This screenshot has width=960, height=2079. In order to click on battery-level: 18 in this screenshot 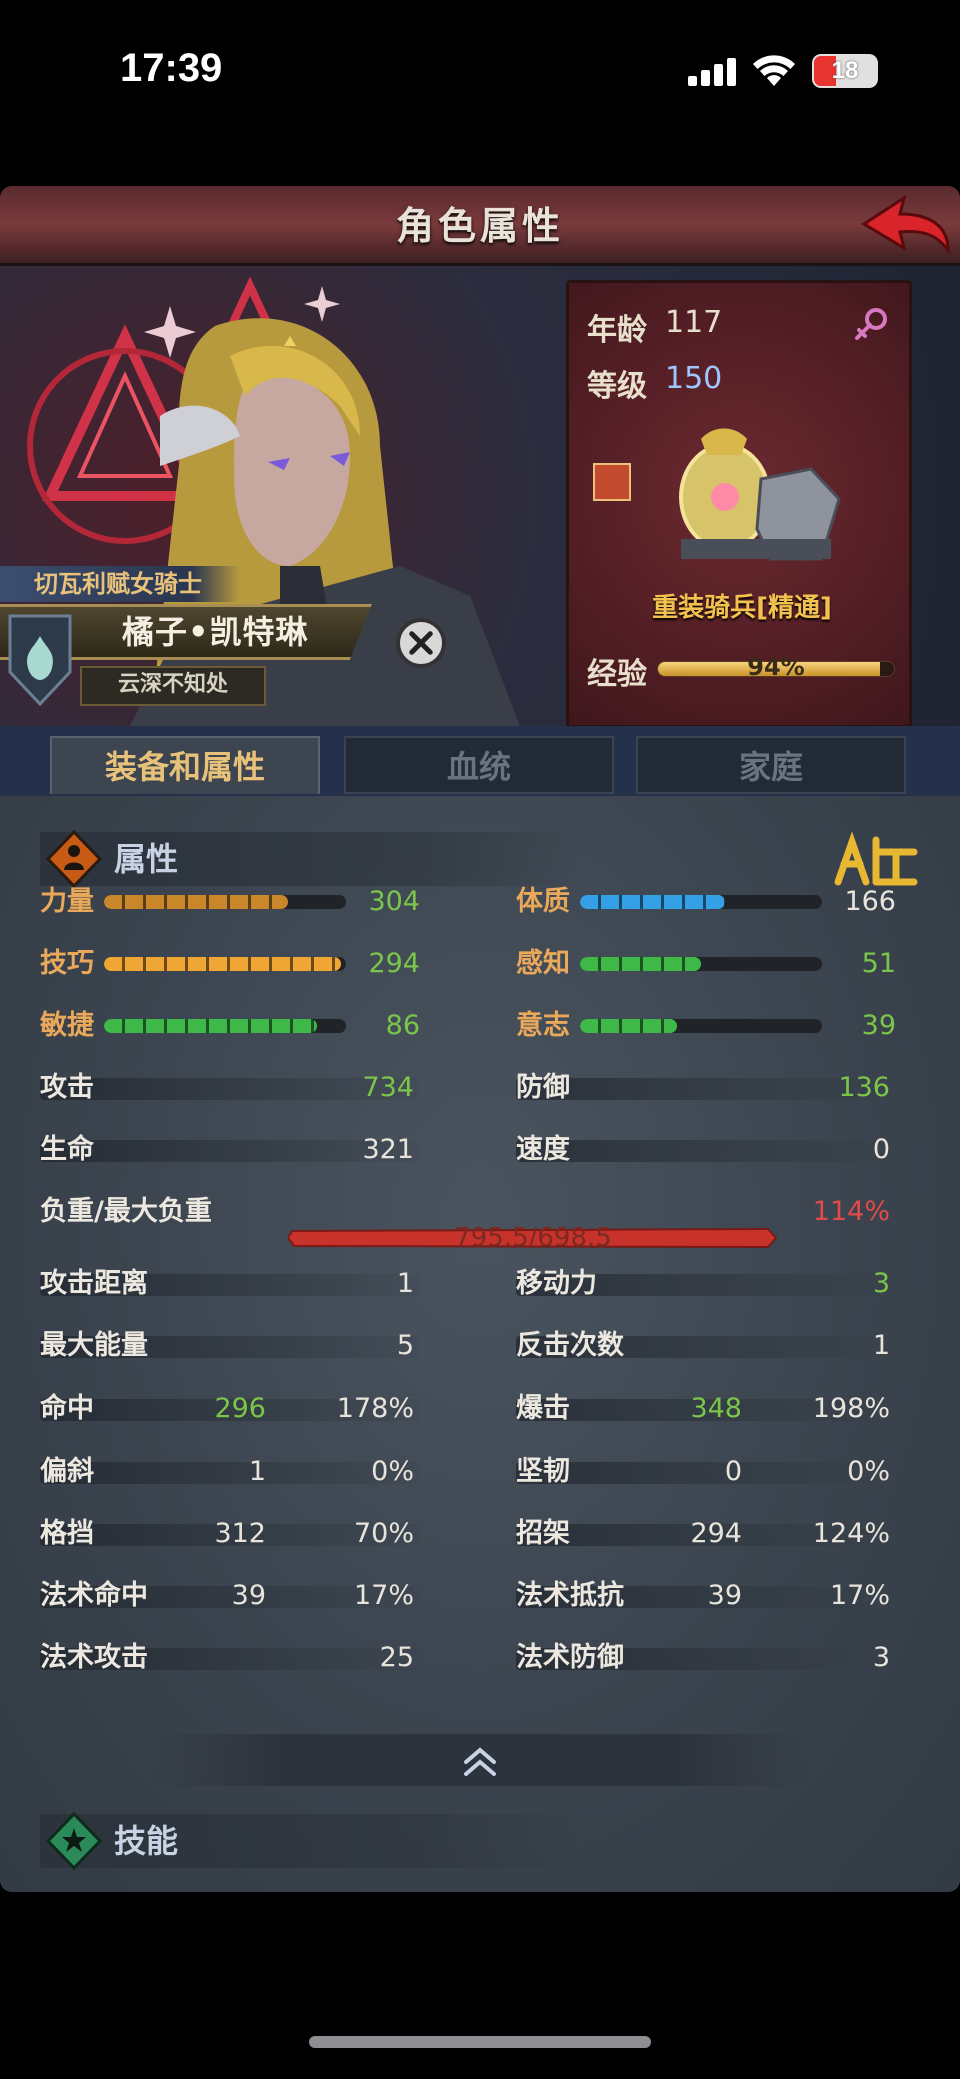, I will do `click(845, 70)`.